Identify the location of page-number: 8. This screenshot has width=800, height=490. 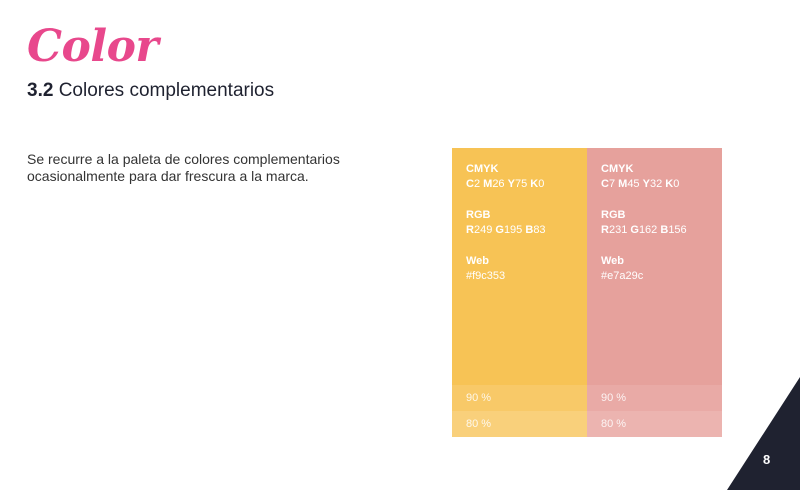
(767, 459).